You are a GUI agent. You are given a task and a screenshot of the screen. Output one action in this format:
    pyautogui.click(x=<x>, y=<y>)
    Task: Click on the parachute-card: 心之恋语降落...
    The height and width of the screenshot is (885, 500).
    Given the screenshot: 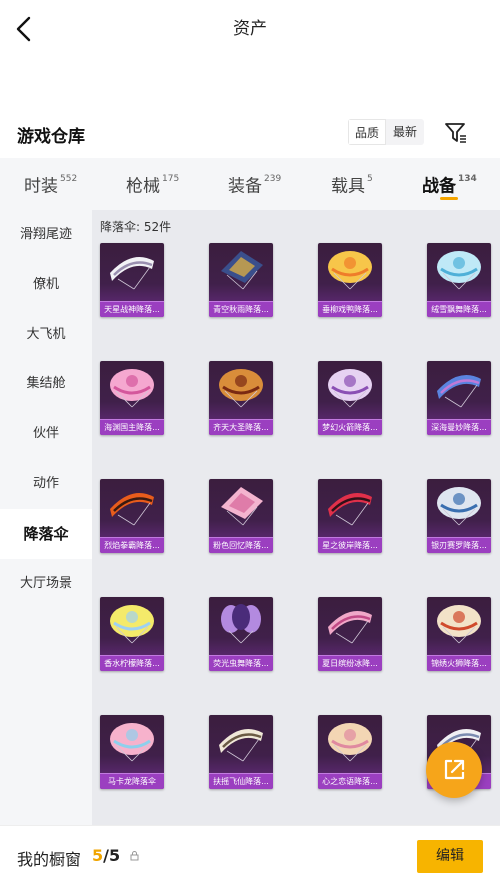 What is the action you would take?
    pyautogui.click(x=350, y=752)
    